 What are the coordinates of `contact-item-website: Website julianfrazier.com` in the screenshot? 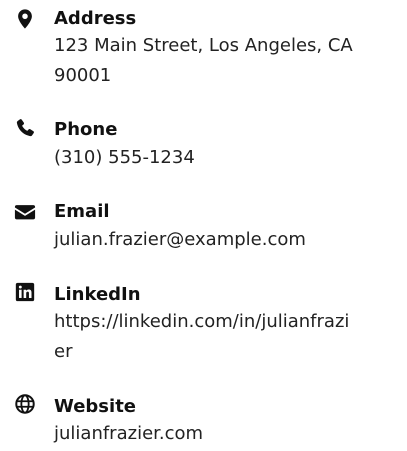 It's located at (203, 419).